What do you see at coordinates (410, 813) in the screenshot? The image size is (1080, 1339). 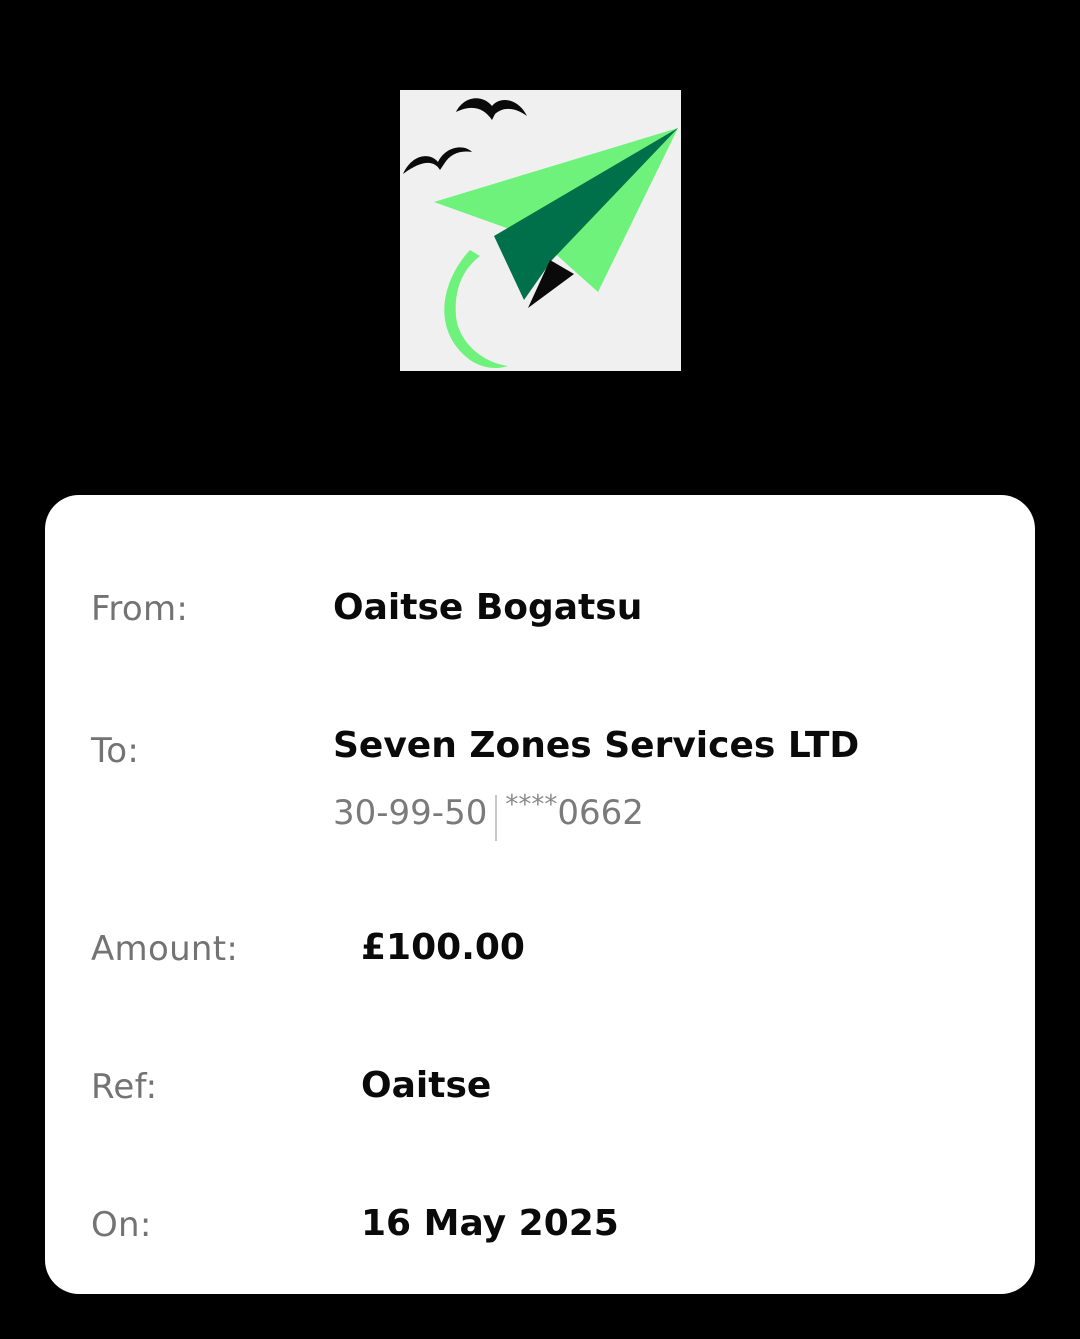 I see `sort-code: 30-99-50` at bounding box center [410, 813].